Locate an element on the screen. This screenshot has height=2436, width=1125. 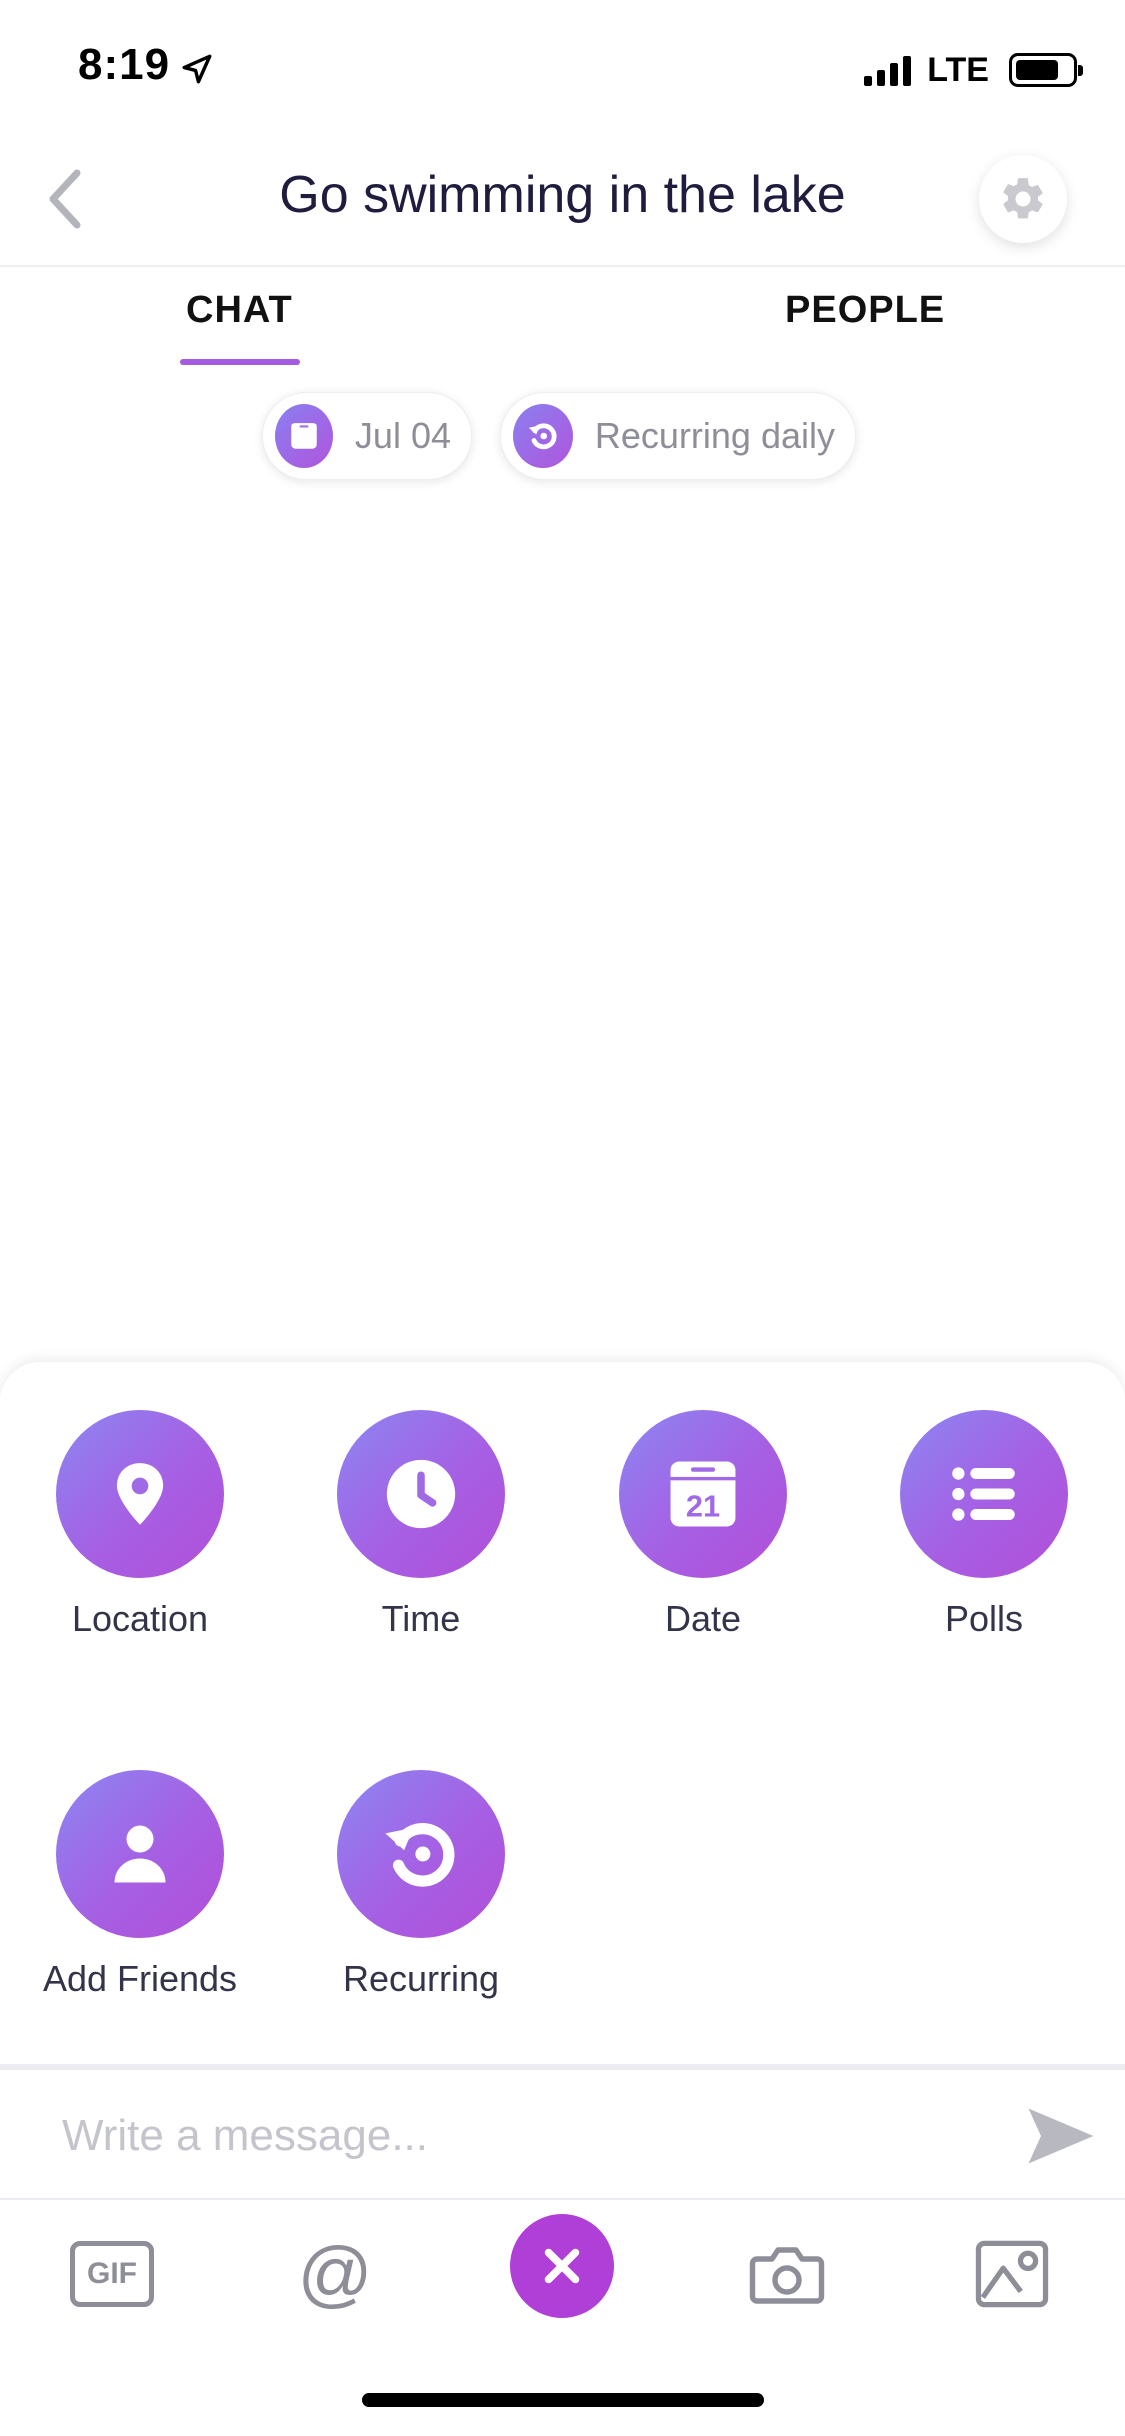
gif-button: GIF is located at coordinates (112, 2274).